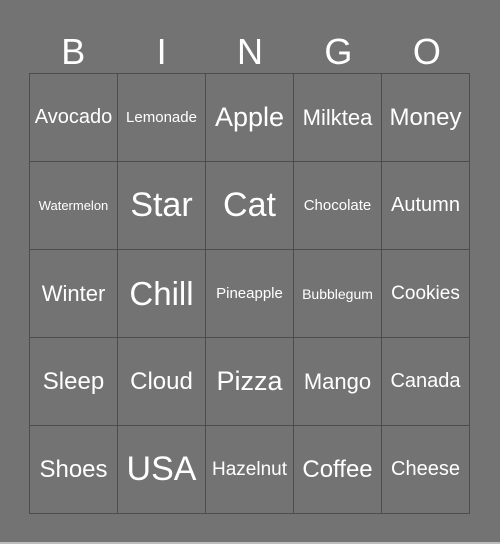  I want to click on bingo-cell: Shoes, so click(74, 470).